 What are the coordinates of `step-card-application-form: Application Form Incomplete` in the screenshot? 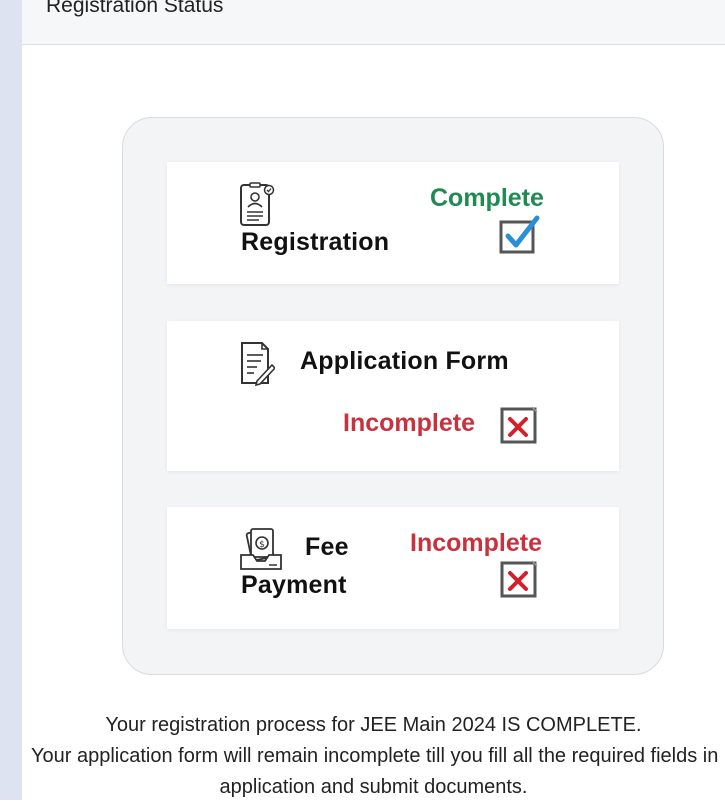 It's located at (393, 396).